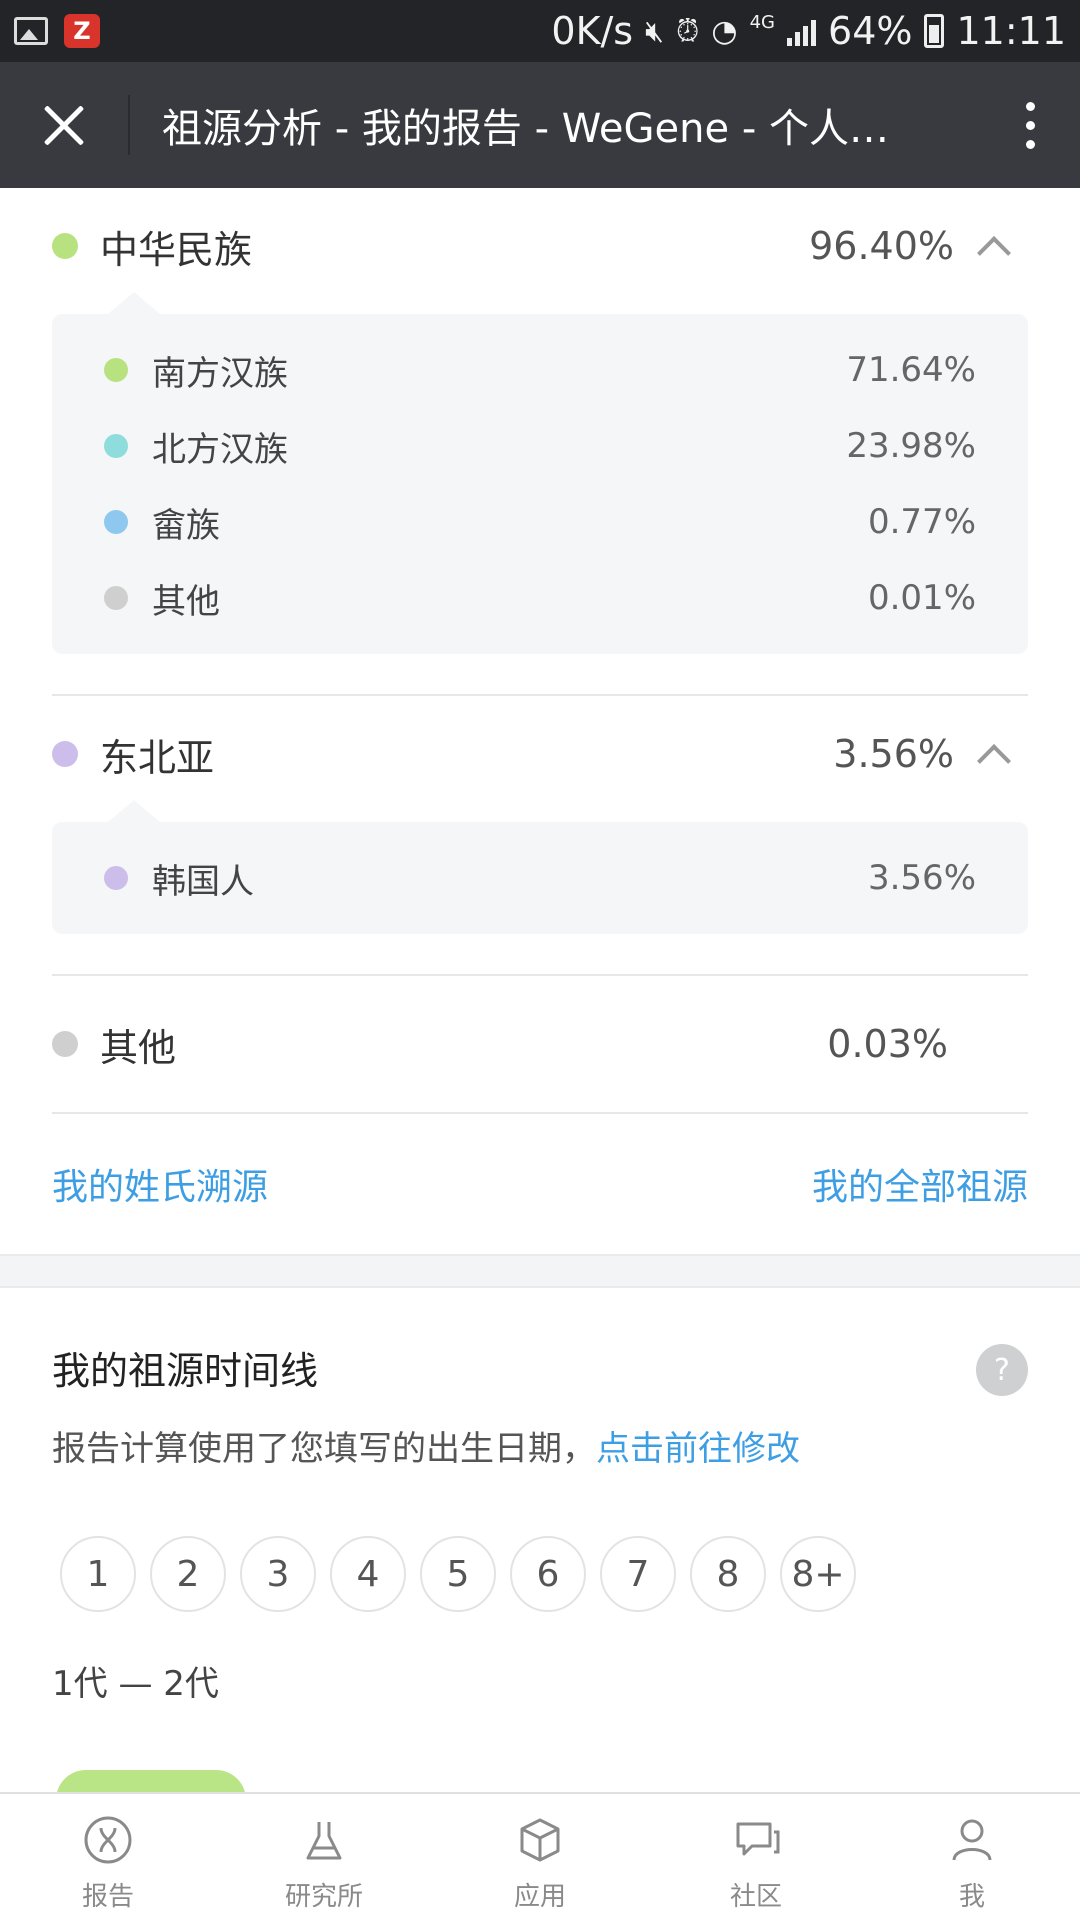 This screenshot has width=1080, height=1922. I want to click on ancestry-group-northeast-asia: 东北亚 3.56% 韩国人 3.56%, so click(540, 815).